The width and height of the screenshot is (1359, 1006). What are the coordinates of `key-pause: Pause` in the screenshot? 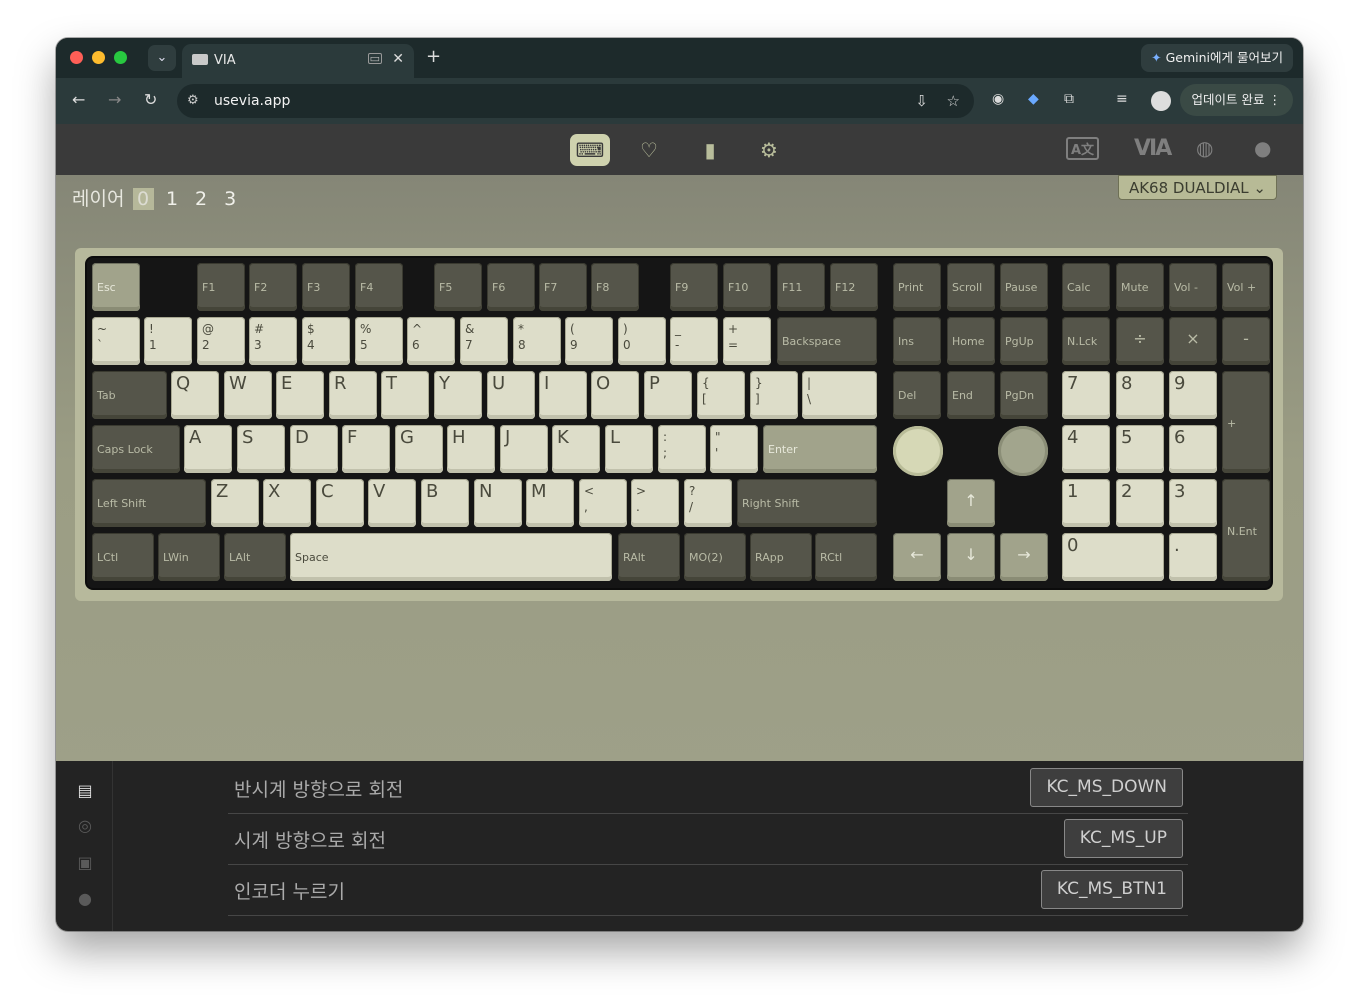 It's located at (1024, 287).